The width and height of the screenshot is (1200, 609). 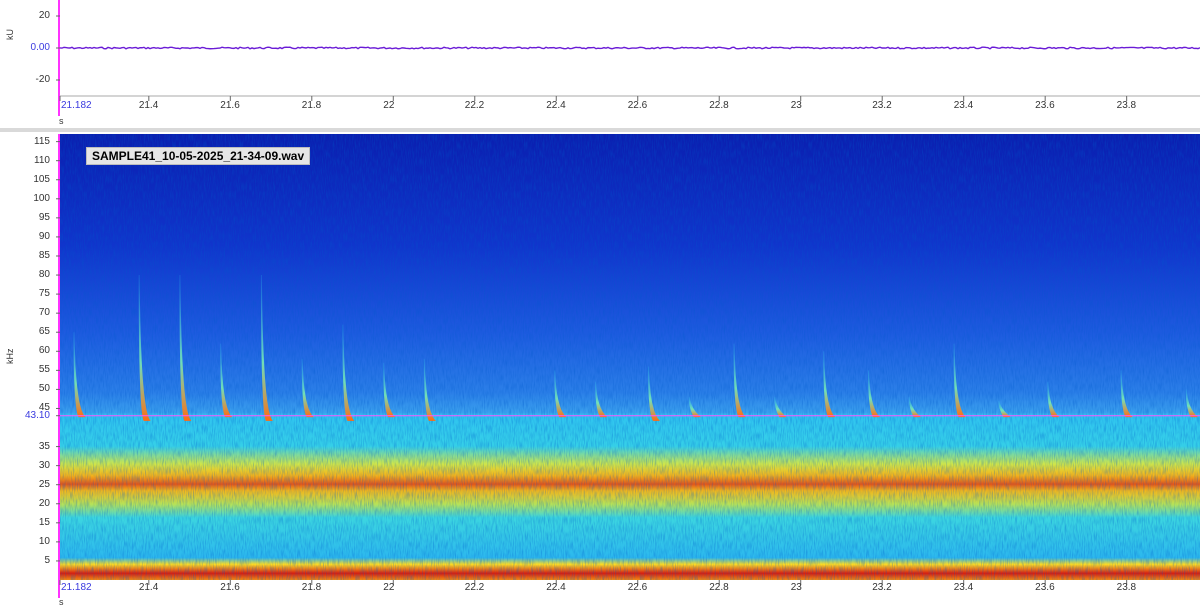 What do you see at coordinates (42, 79) in the screenshot?
I see `waveform-y-tick-label: -20` at bounding box center [42, 79].